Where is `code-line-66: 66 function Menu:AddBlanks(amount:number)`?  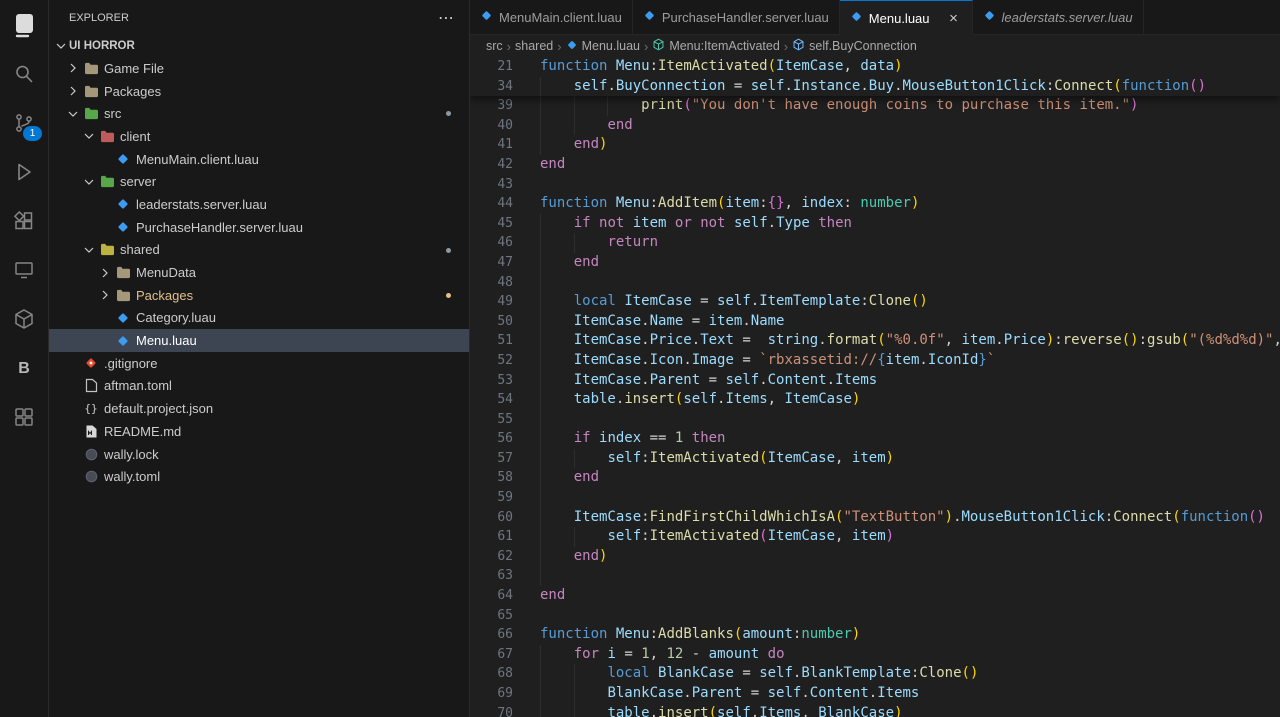 code-line-66: 66 function Menu:AddBlanks(amount:number) is located at coordinates (875, 635).